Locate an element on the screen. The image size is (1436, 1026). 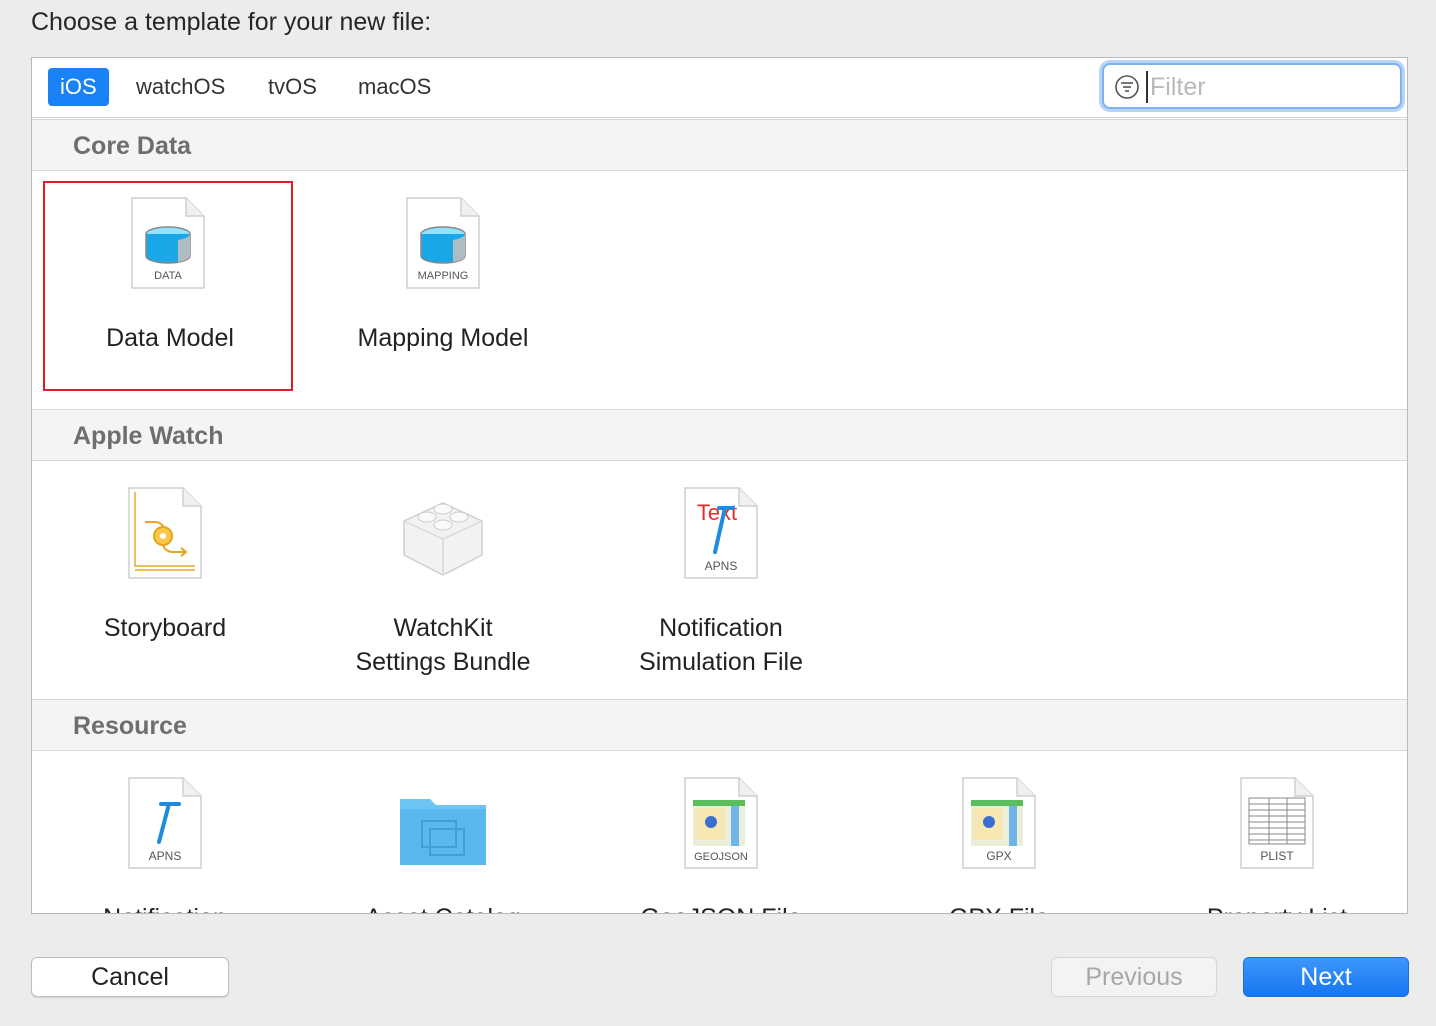
svg-text: Text is located at coordinates (717, 512).